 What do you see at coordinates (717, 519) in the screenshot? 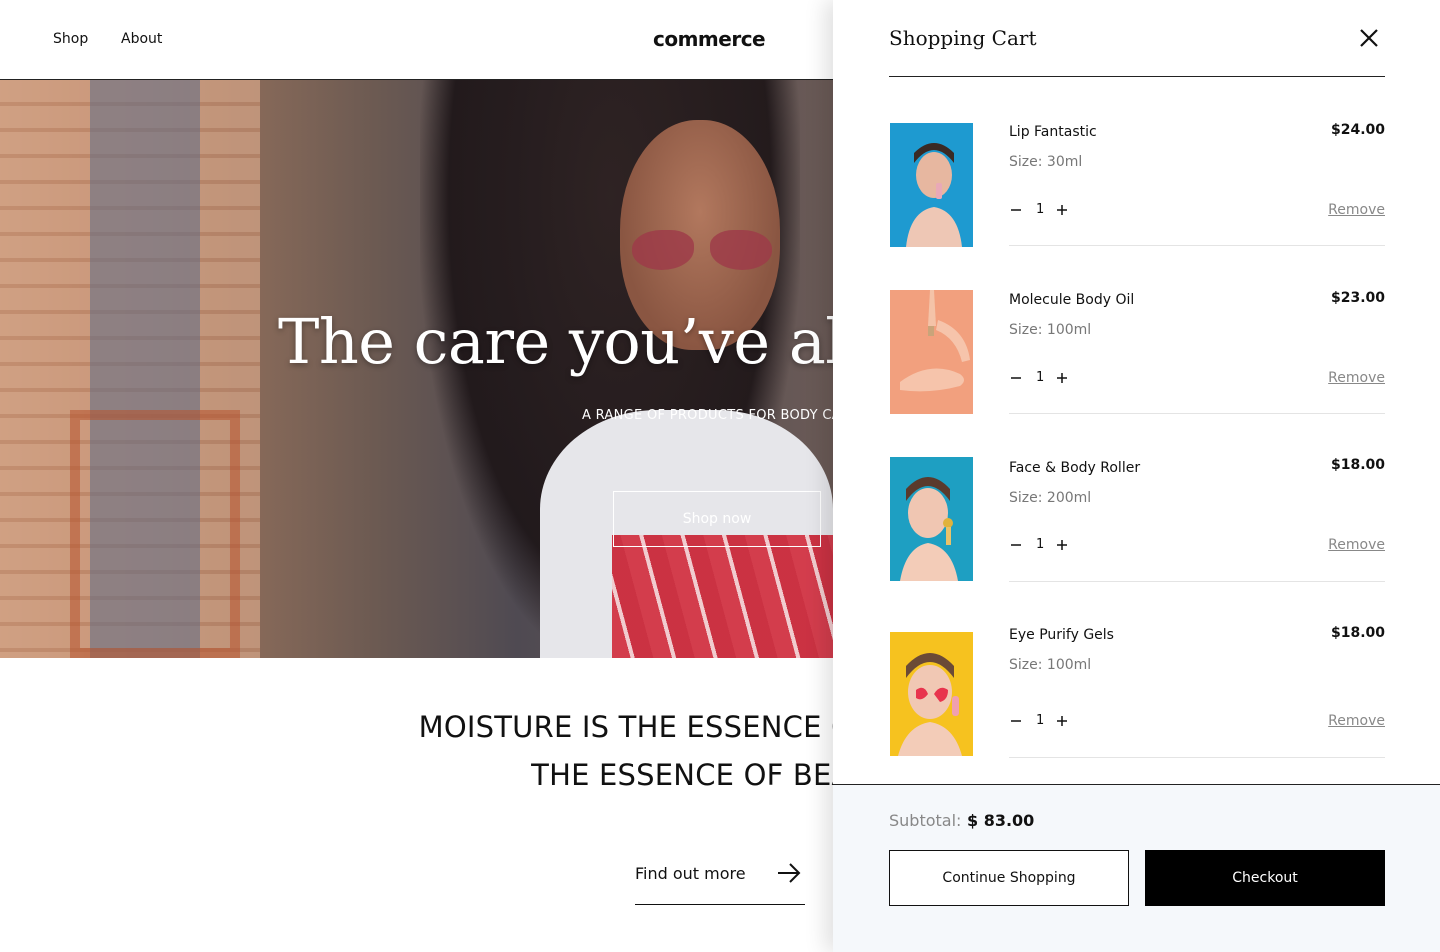
I see `shop-now-button: Shop now` at bounding box center [717, 519].